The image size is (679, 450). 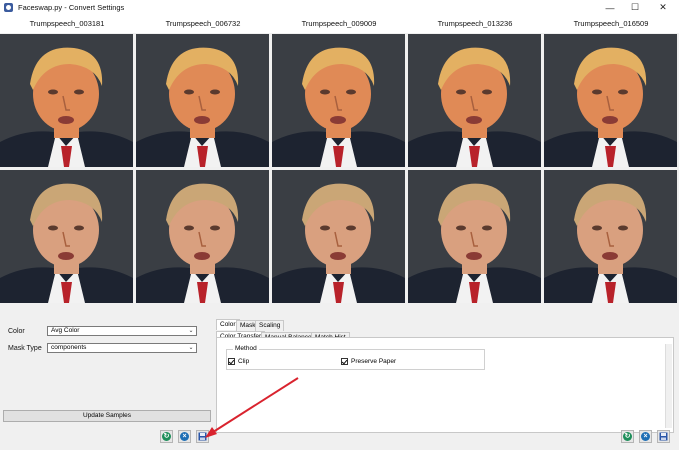 I want to click on mask-type-label: Mask Type, so click(x=25, y=348).